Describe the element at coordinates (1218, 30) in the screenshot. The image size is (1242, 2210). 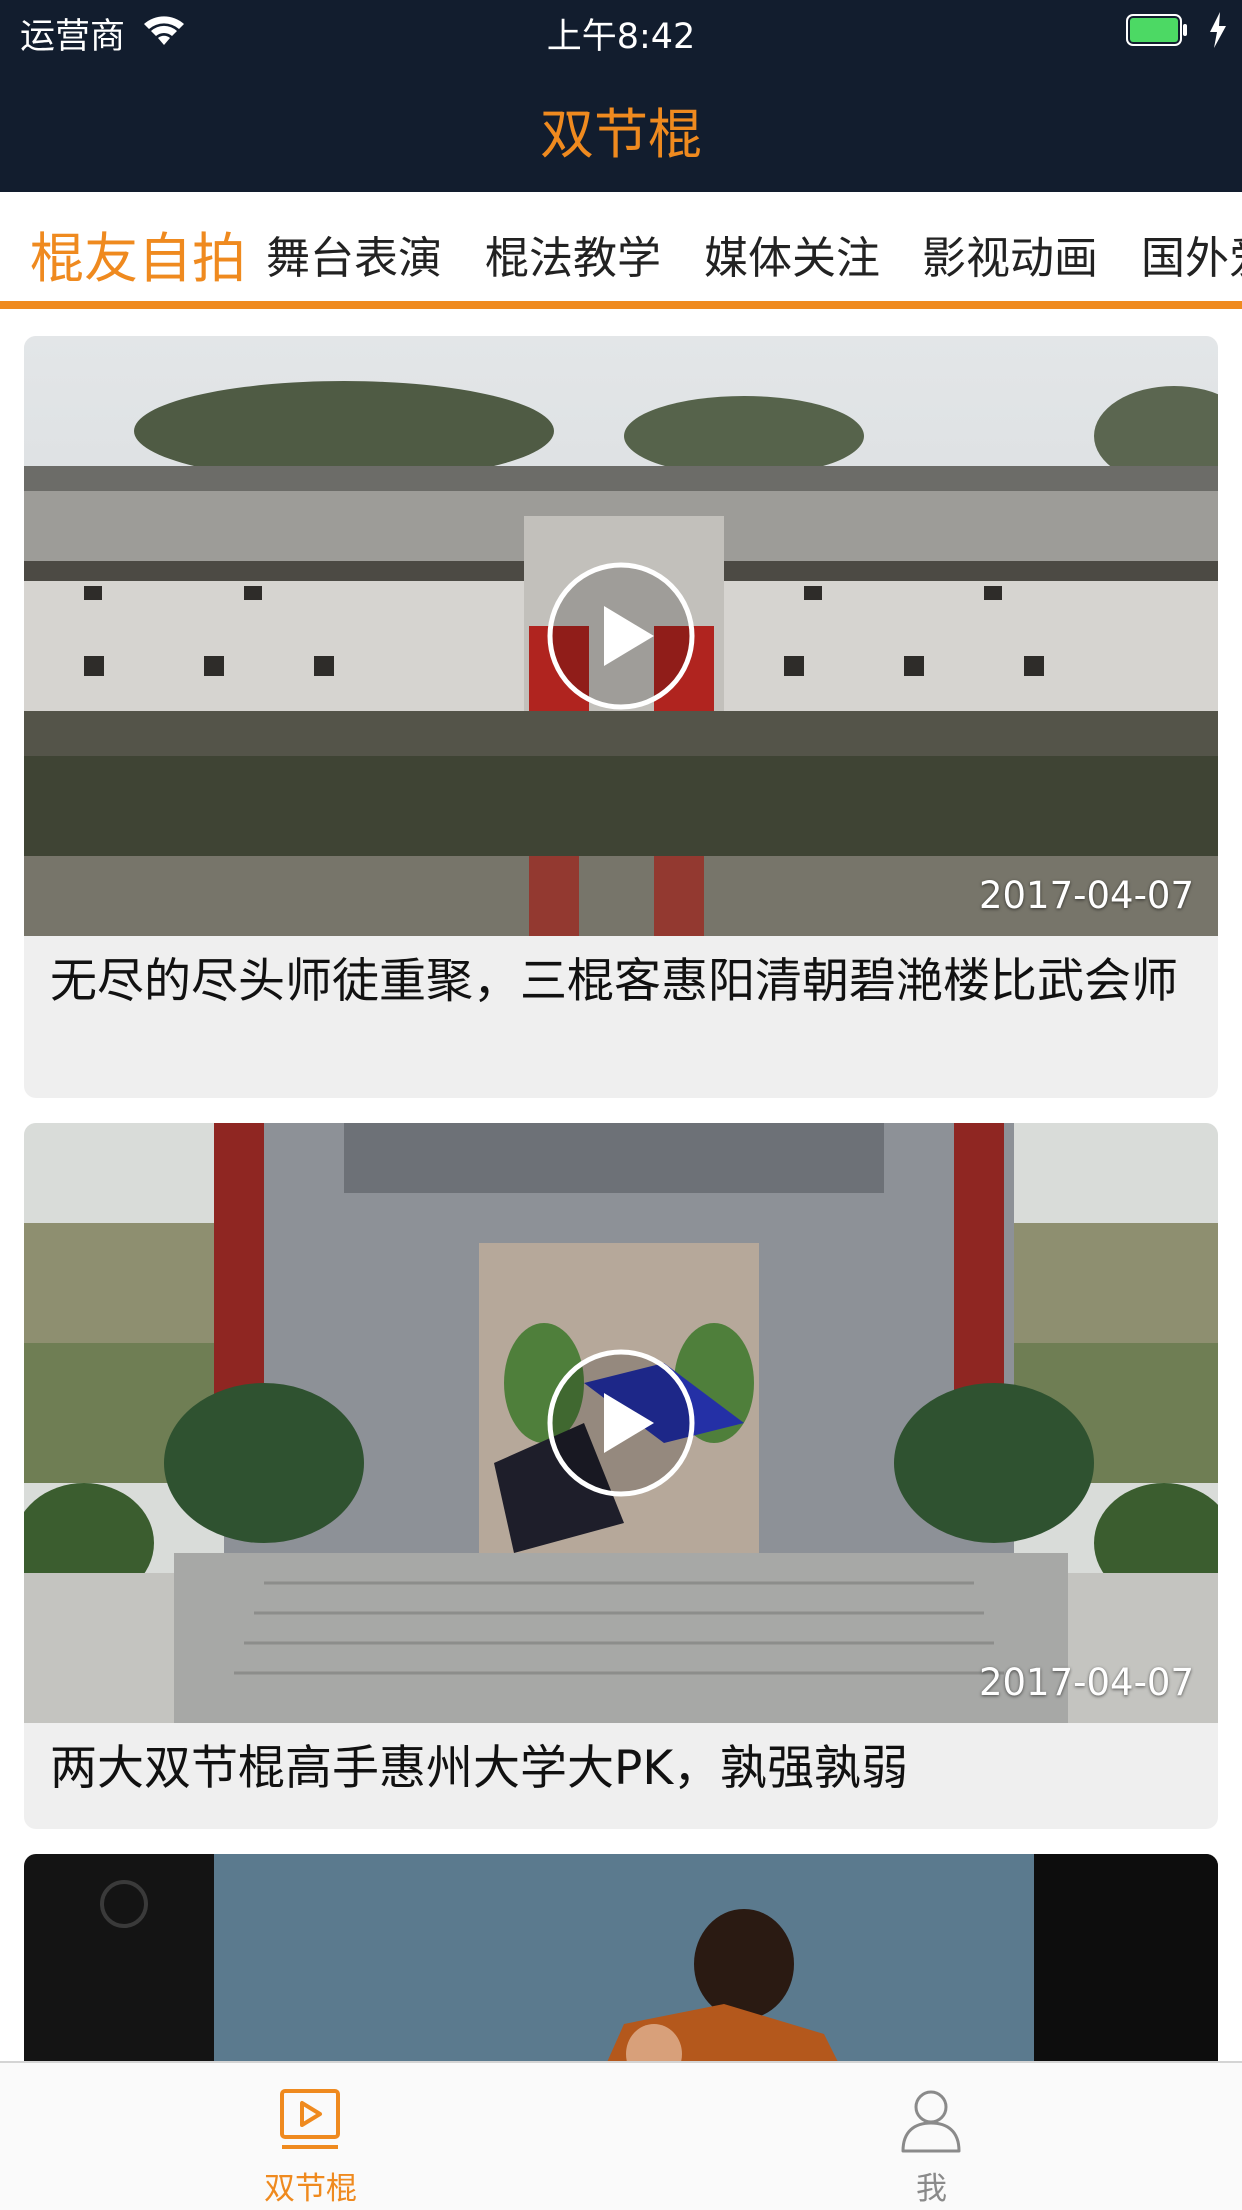
I see `charging-bolt-icon` at that location.